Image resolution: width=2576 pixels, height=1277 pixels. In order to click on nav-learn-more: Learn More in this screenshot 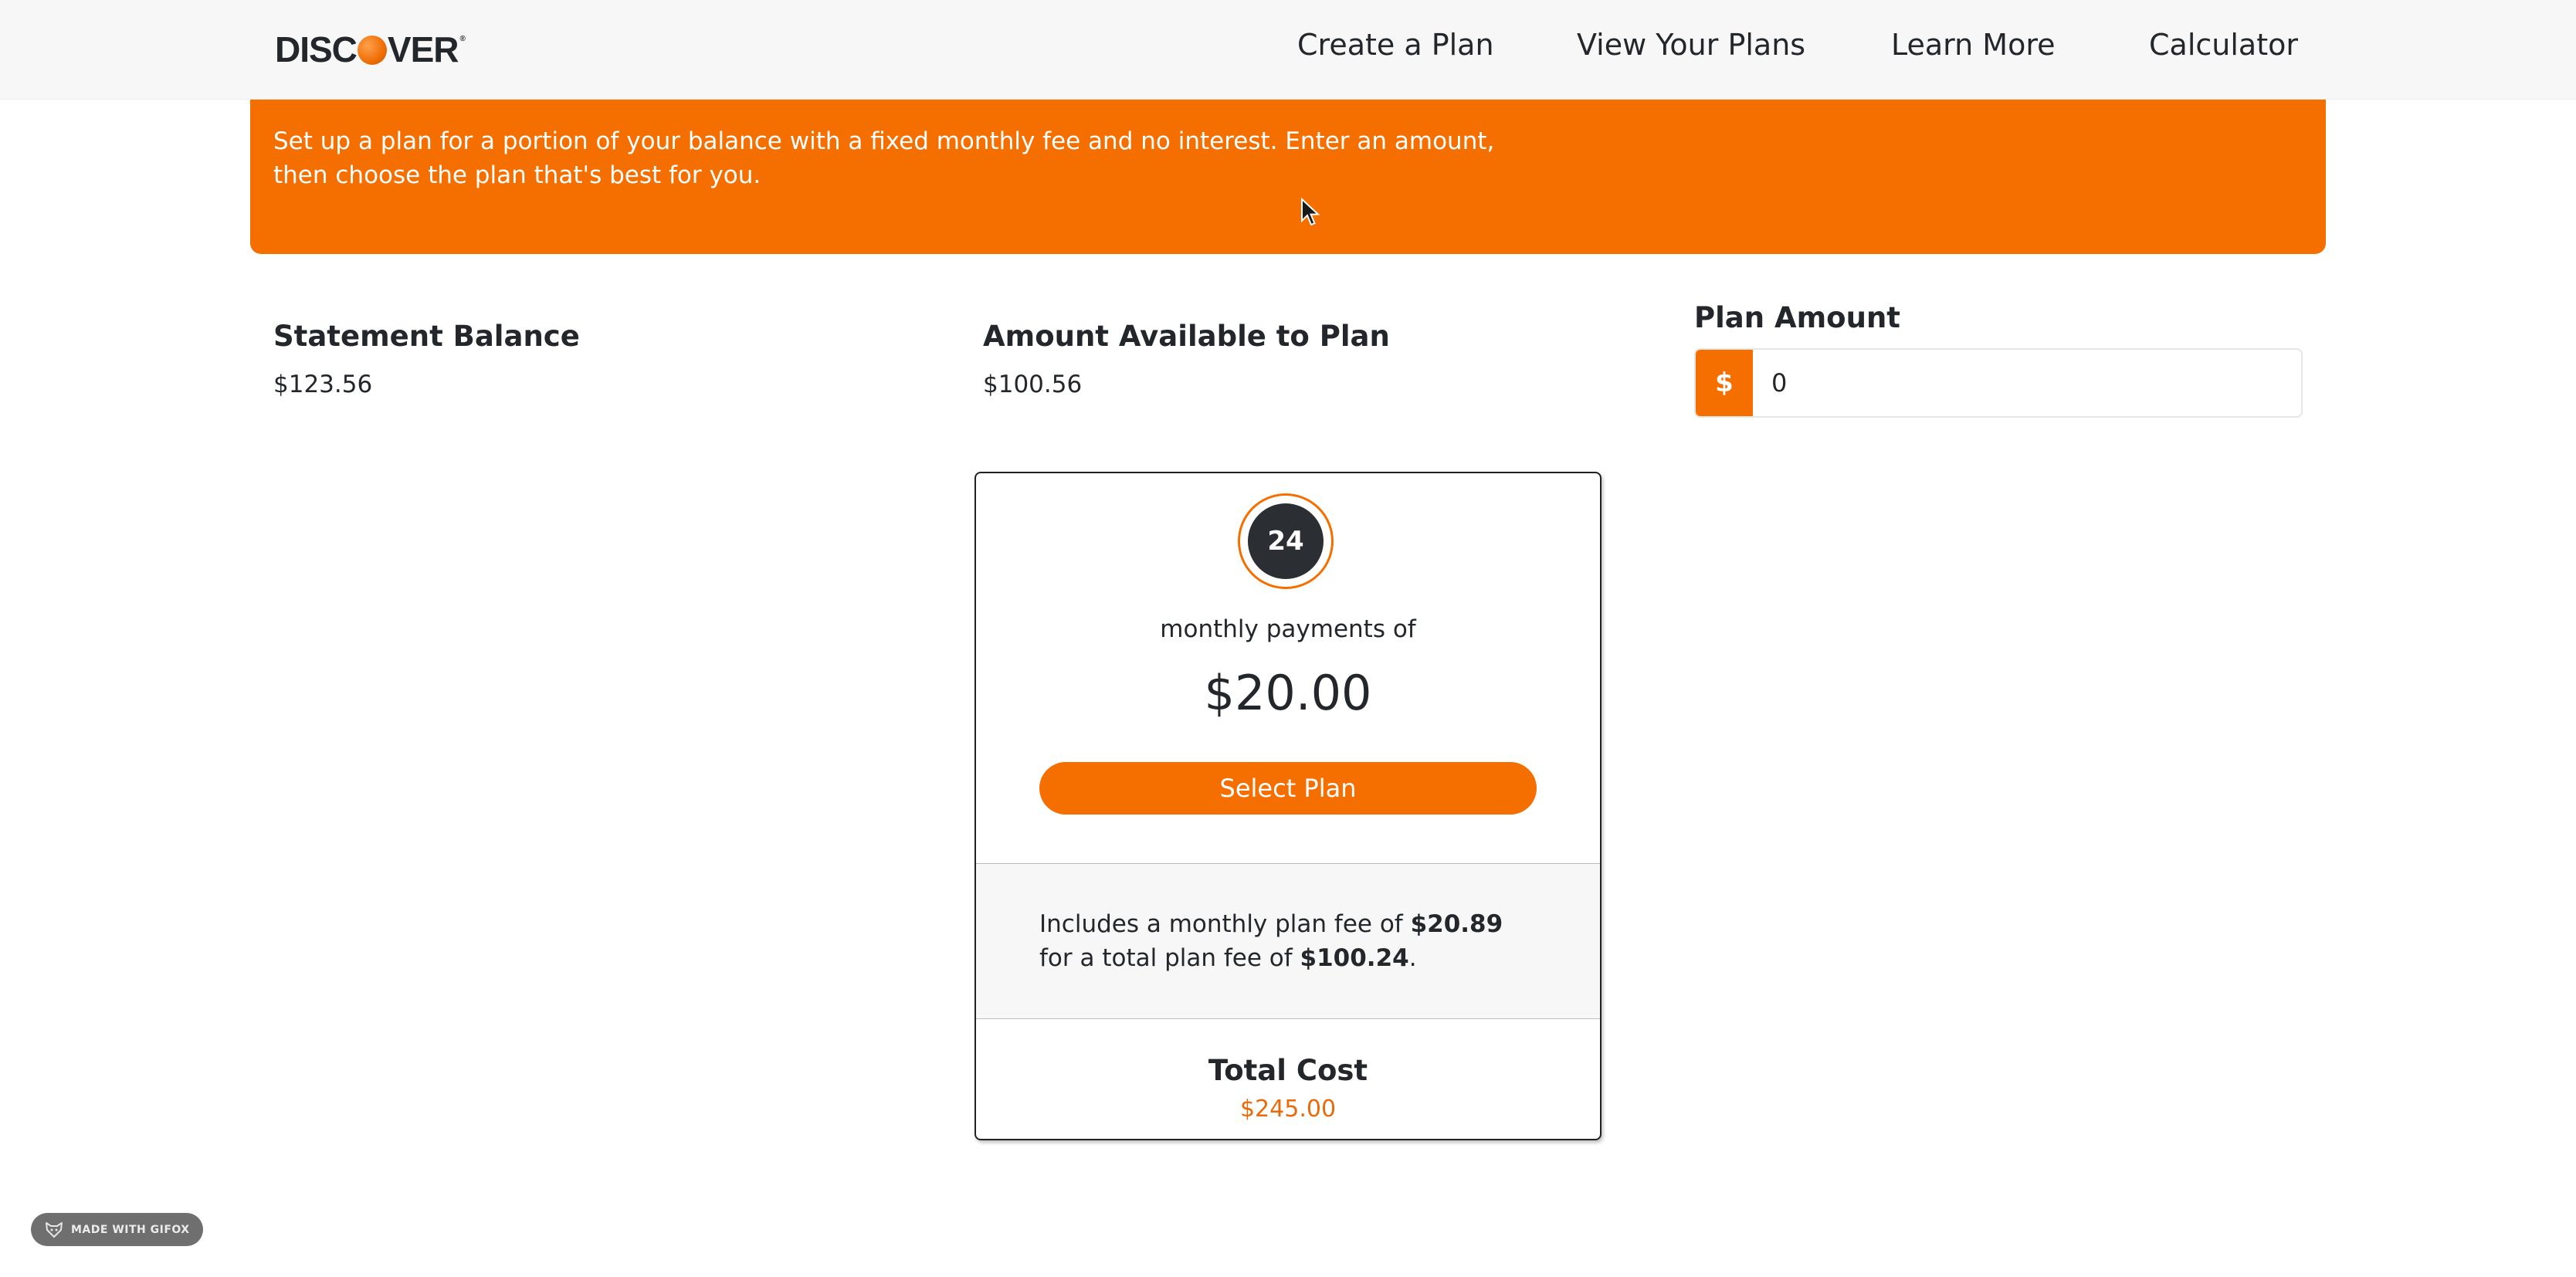, I will do `click(1973, 45)`.